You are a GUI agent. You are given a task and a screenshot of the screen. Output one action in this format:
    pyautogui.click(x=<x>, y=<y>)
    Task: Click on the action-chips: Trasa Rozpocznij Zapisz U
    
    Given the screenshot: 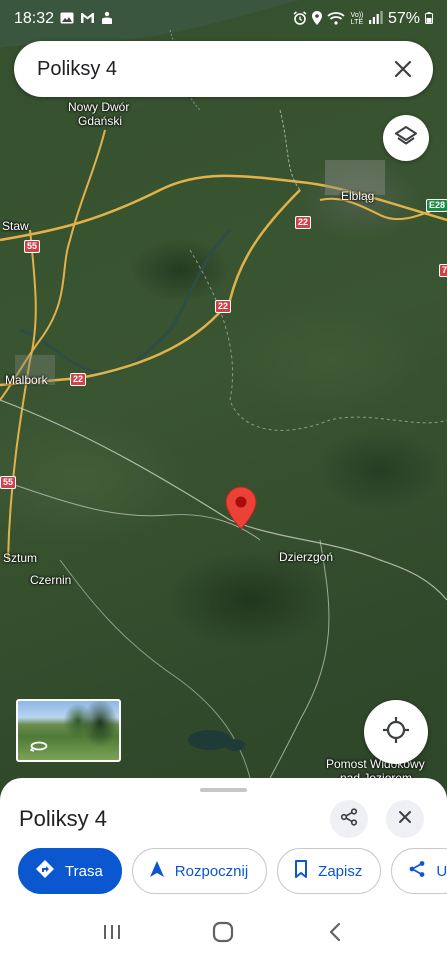 What is the action you would take?
    pyautogui.click(x=232, y=871)
    